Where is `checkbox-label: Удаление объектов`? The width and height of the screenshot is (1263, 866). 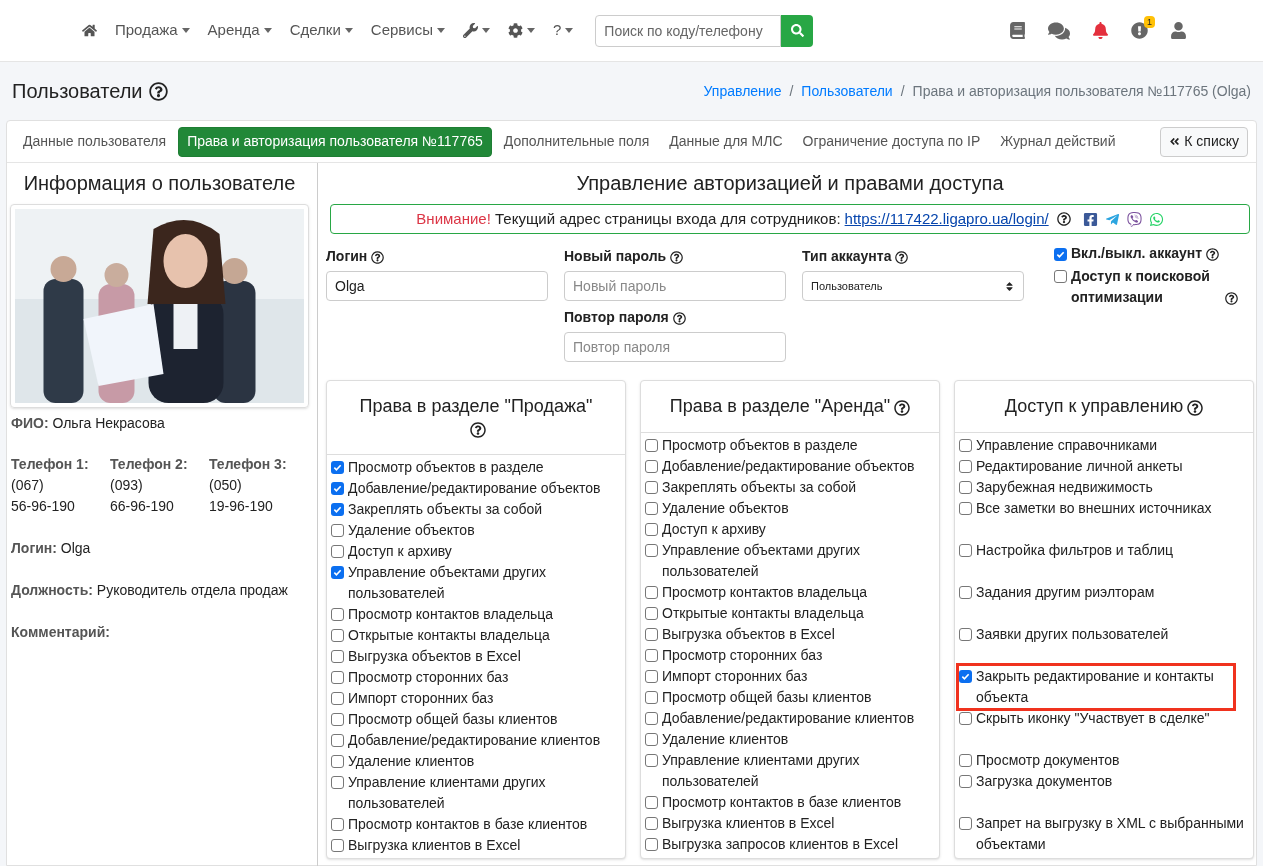
checkbox-label: Удаление объектов is located at coordinates (725, 508).